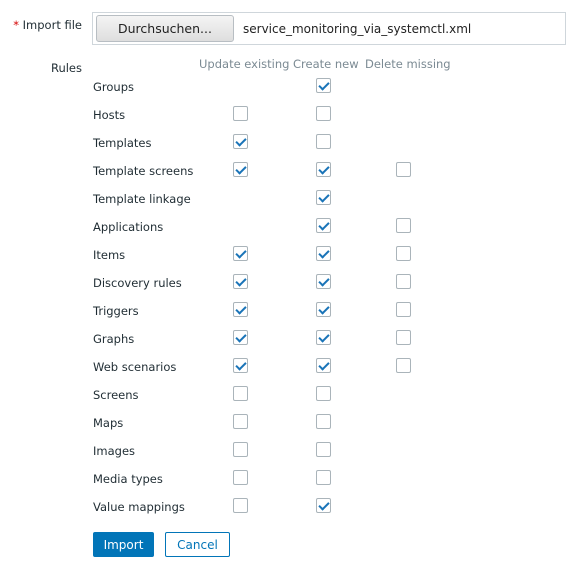  Describe the element at coordinates (293, 312) in the screenshot. I see `rule-row: Triggers` at that location.